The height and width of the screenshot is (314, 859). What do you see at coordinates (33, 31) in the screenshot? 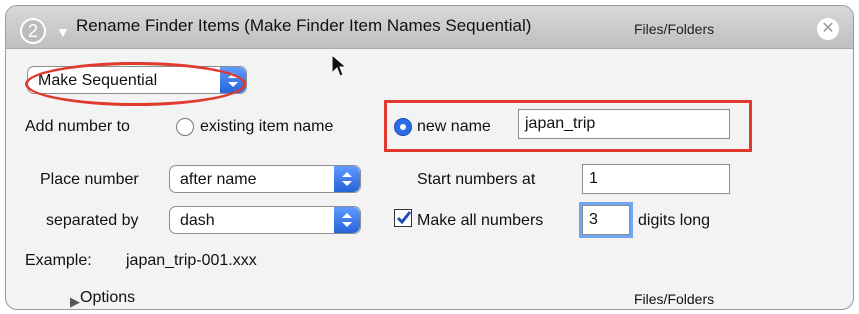
I see `step-number-badge: 2` at bounding box center [33, 31].